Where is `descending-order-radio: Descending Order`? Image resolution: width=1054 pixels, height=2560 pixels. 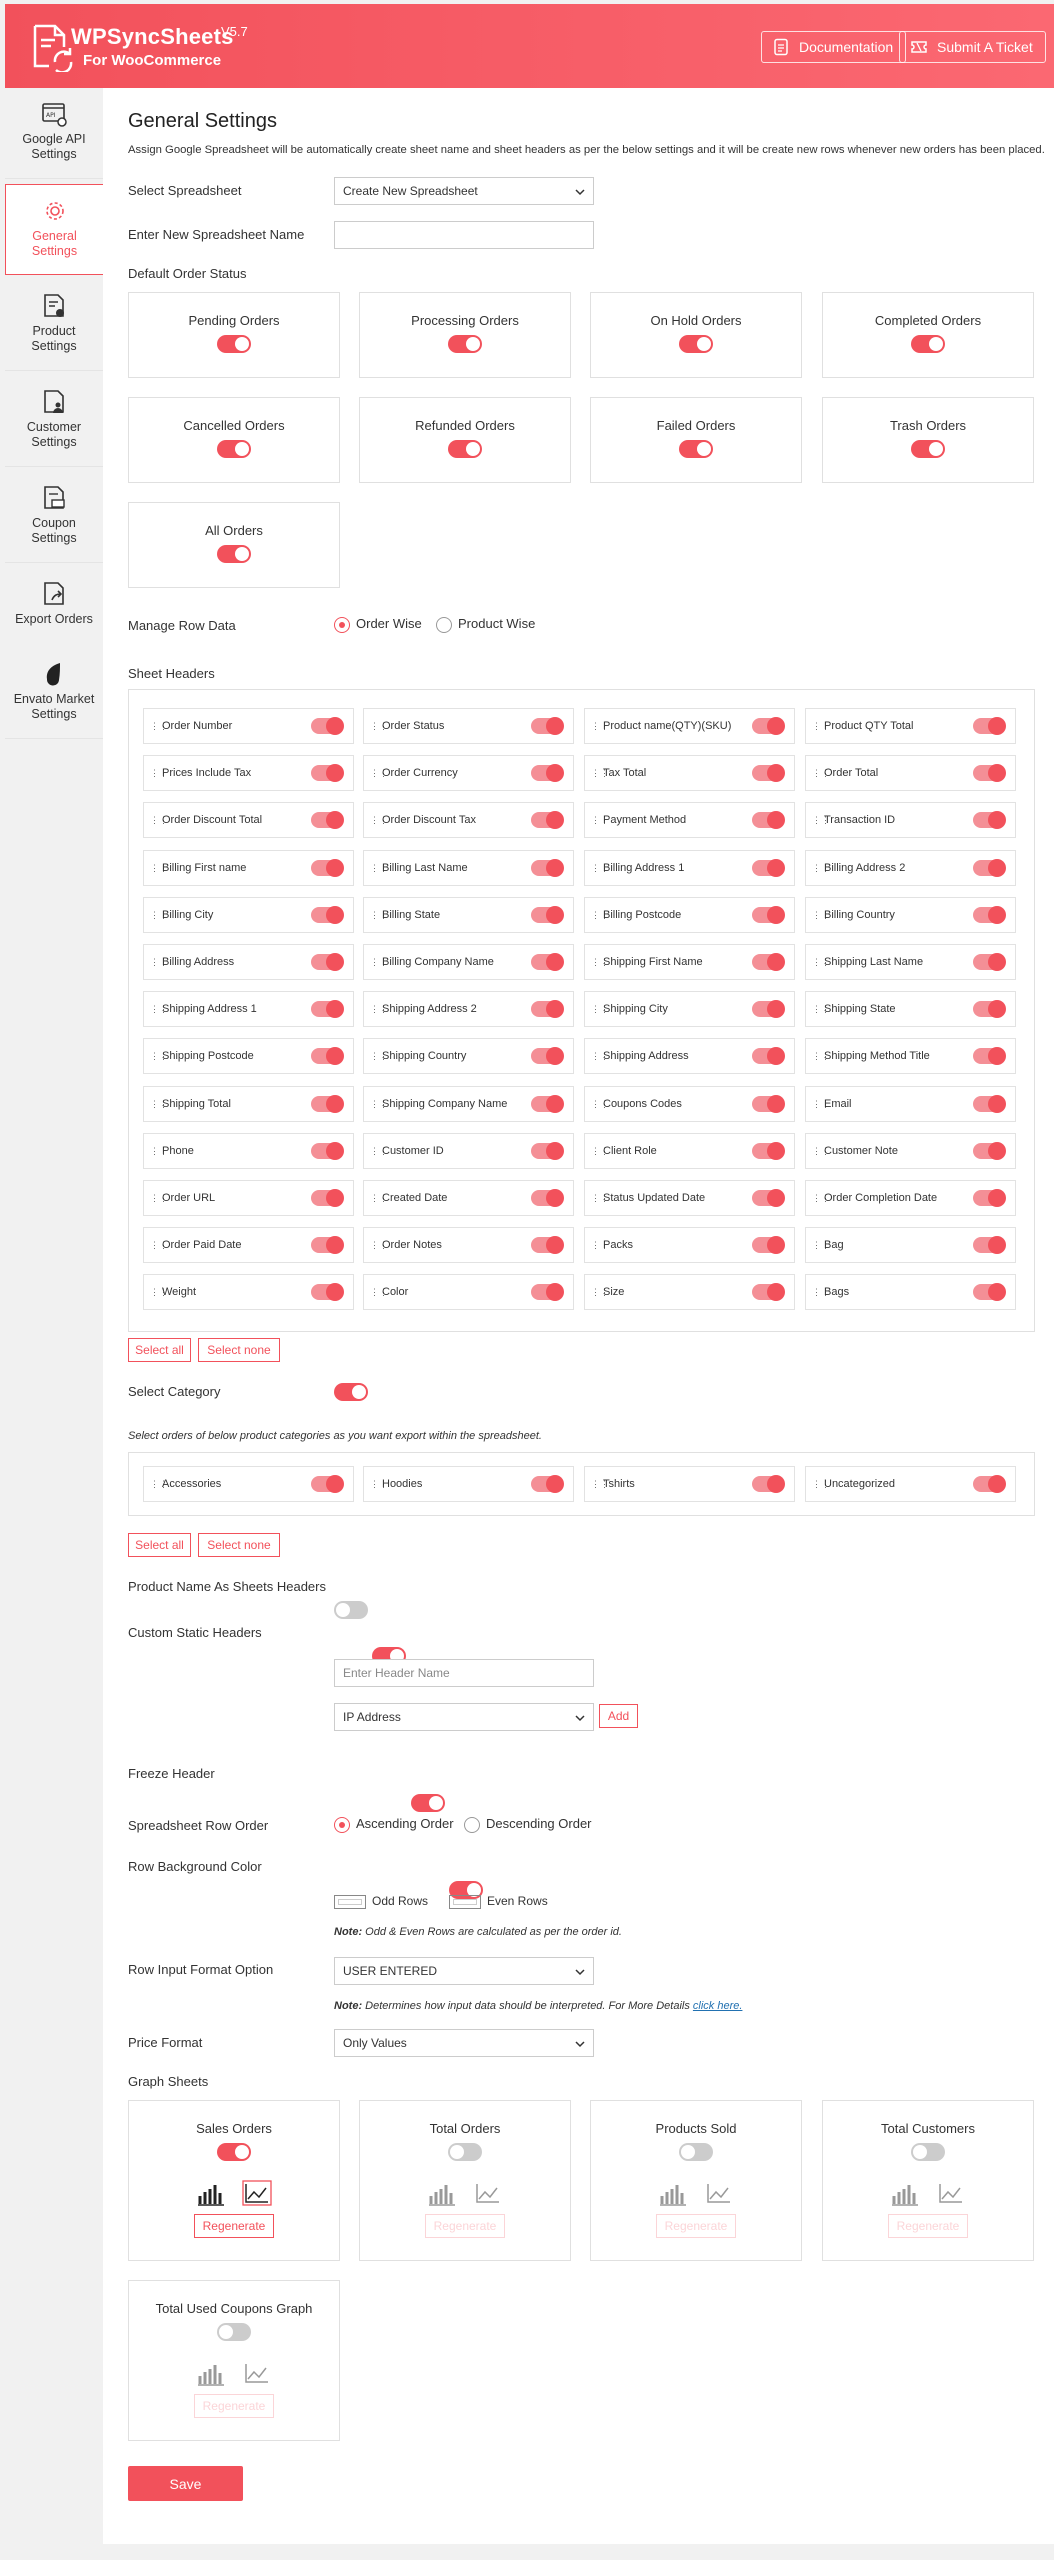
descending-order-radio: Descending Order is located at coordinates (528, 1824).